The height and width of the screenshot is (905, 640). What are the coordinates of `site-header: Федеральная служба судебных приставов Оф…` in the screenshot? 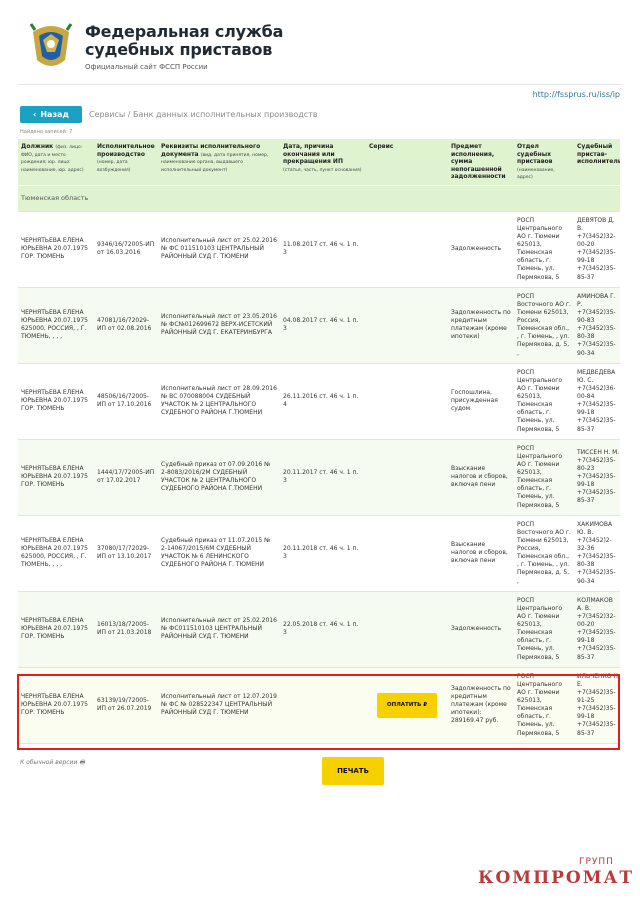 It's located at (325, 48).